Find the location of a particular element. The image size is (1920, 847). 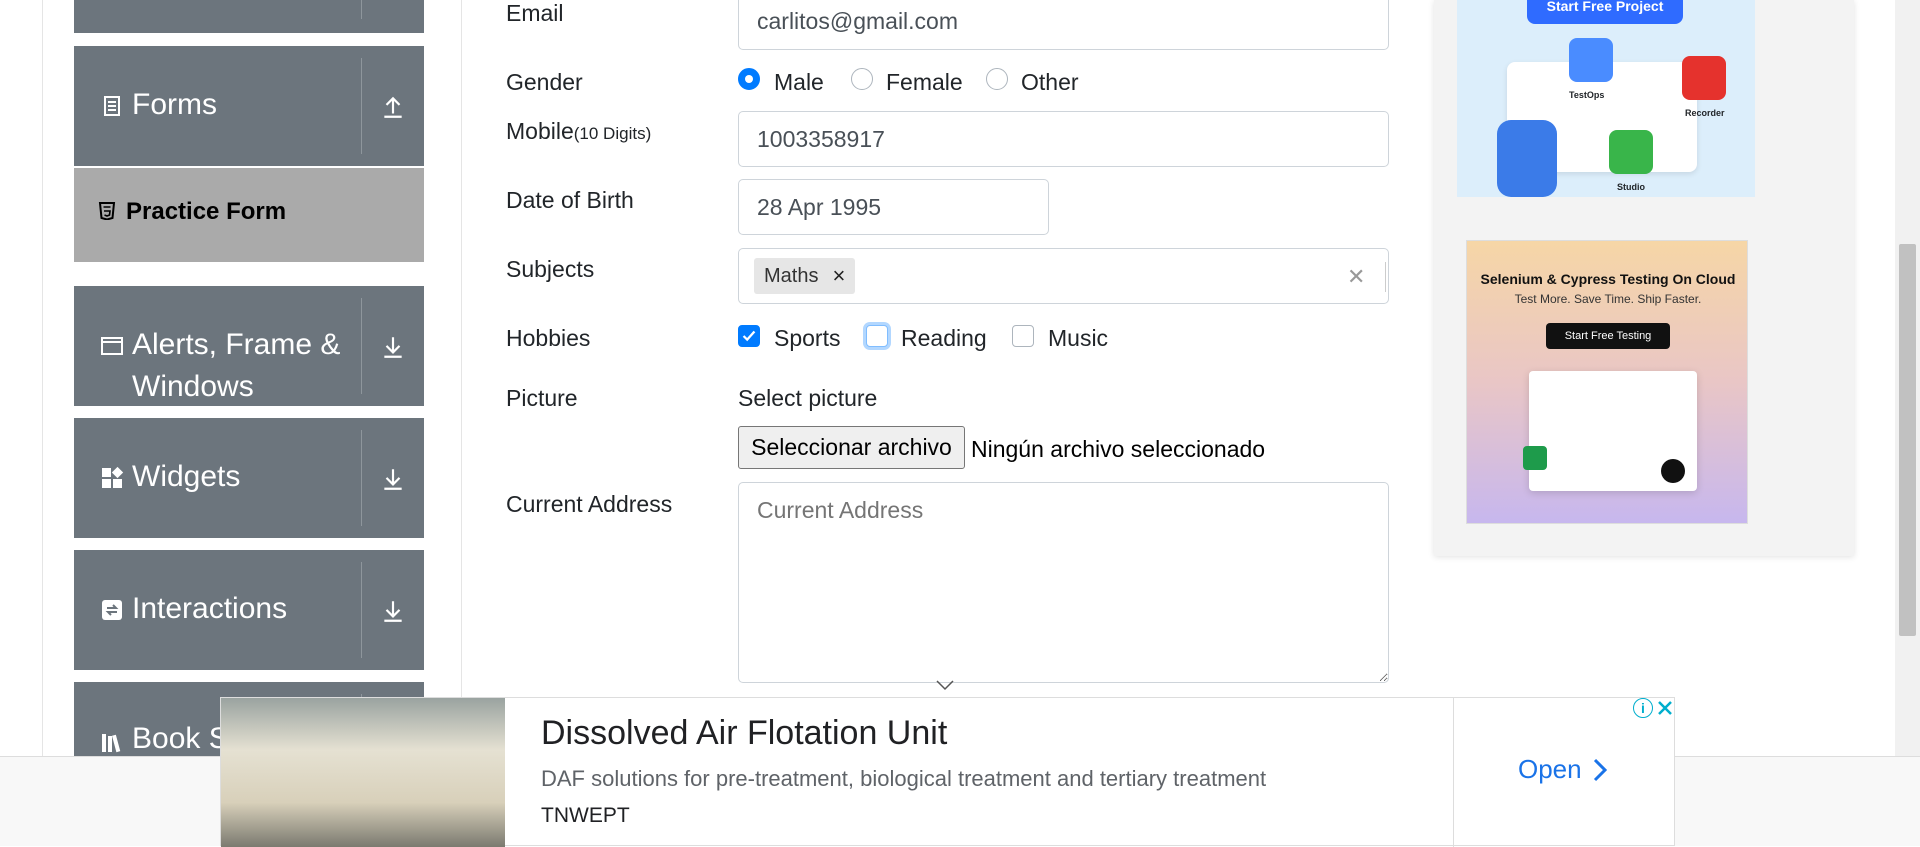

mobile-label-text: Mobile is located at coordinates (540, 131).